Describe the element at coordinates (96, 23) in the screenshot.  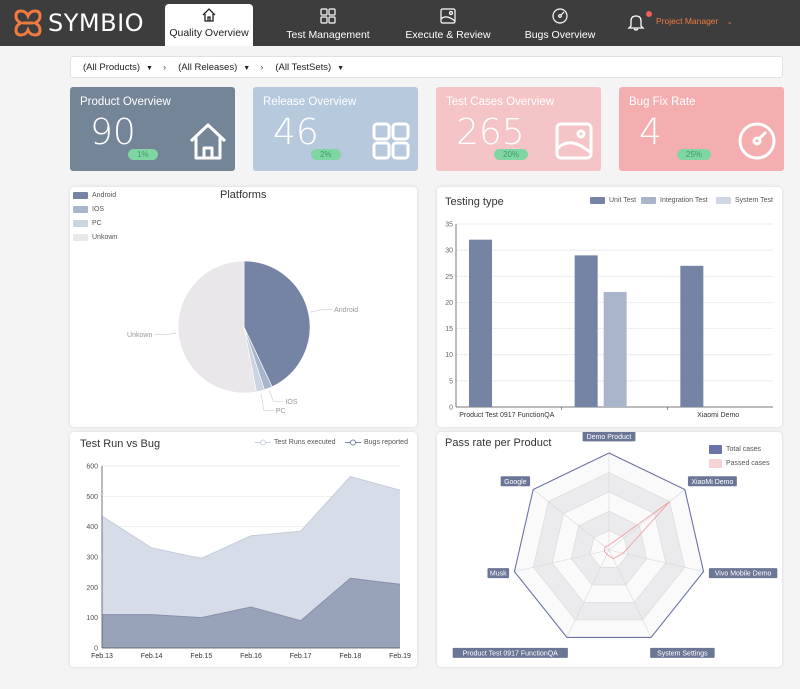
I see `app-name: SYMBIO` at that location.